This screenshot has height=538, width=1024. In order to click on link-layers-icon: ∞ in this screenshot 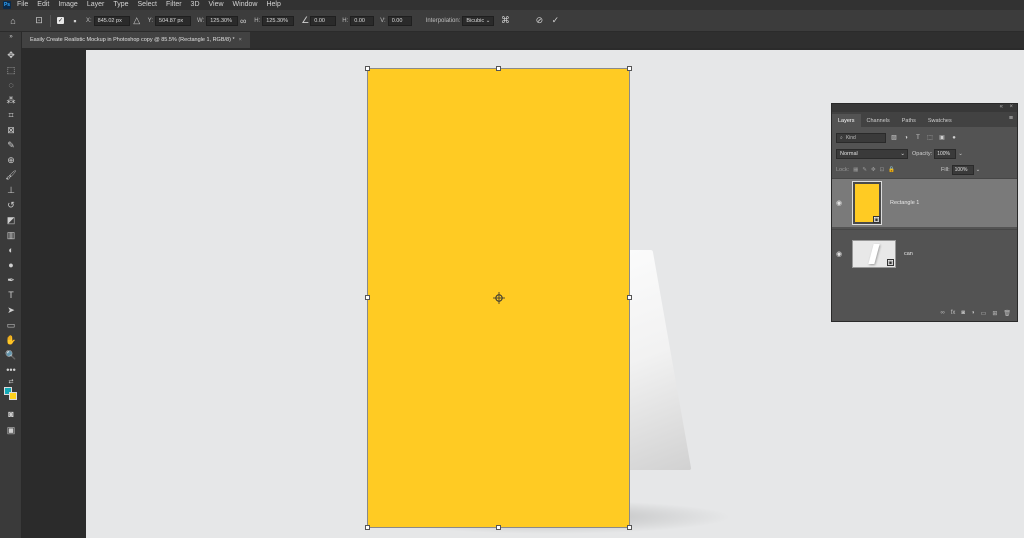, I will do `click(942, 313)`.